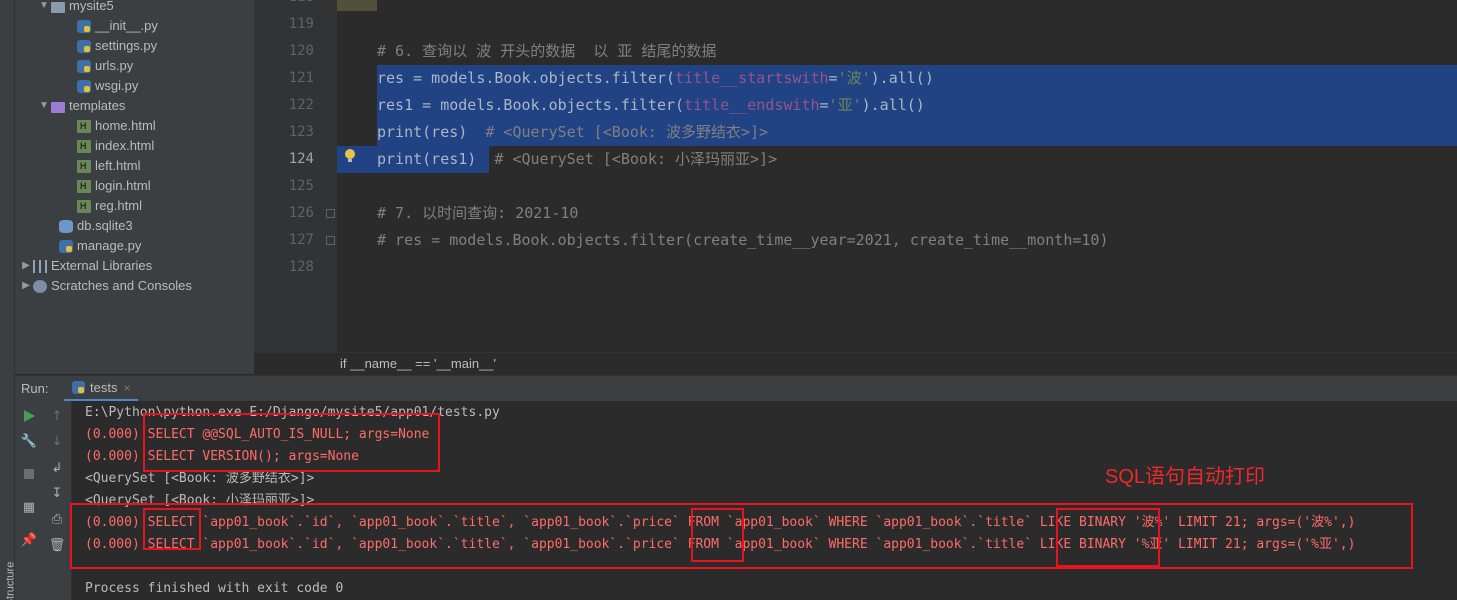 The width and height of the screenshot is (1457, 600). What do you see at coordinates (29, 474) in the screenshot?
I see `stop-icon` at bounding box center [29, 474].